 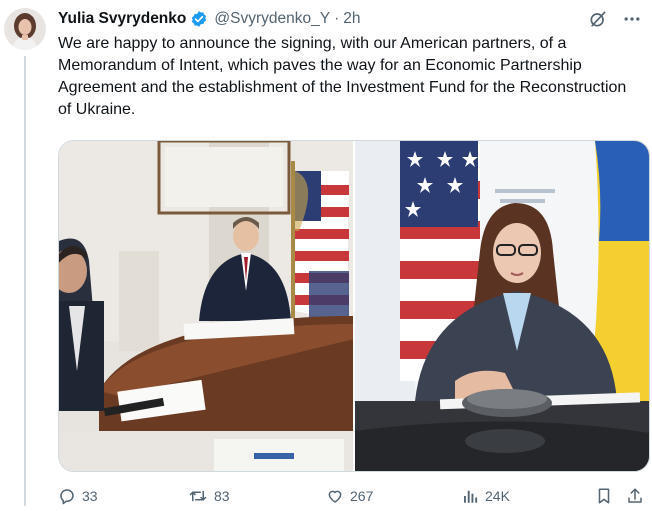 I want to click on avatar-column, so click(x=26, y=29).